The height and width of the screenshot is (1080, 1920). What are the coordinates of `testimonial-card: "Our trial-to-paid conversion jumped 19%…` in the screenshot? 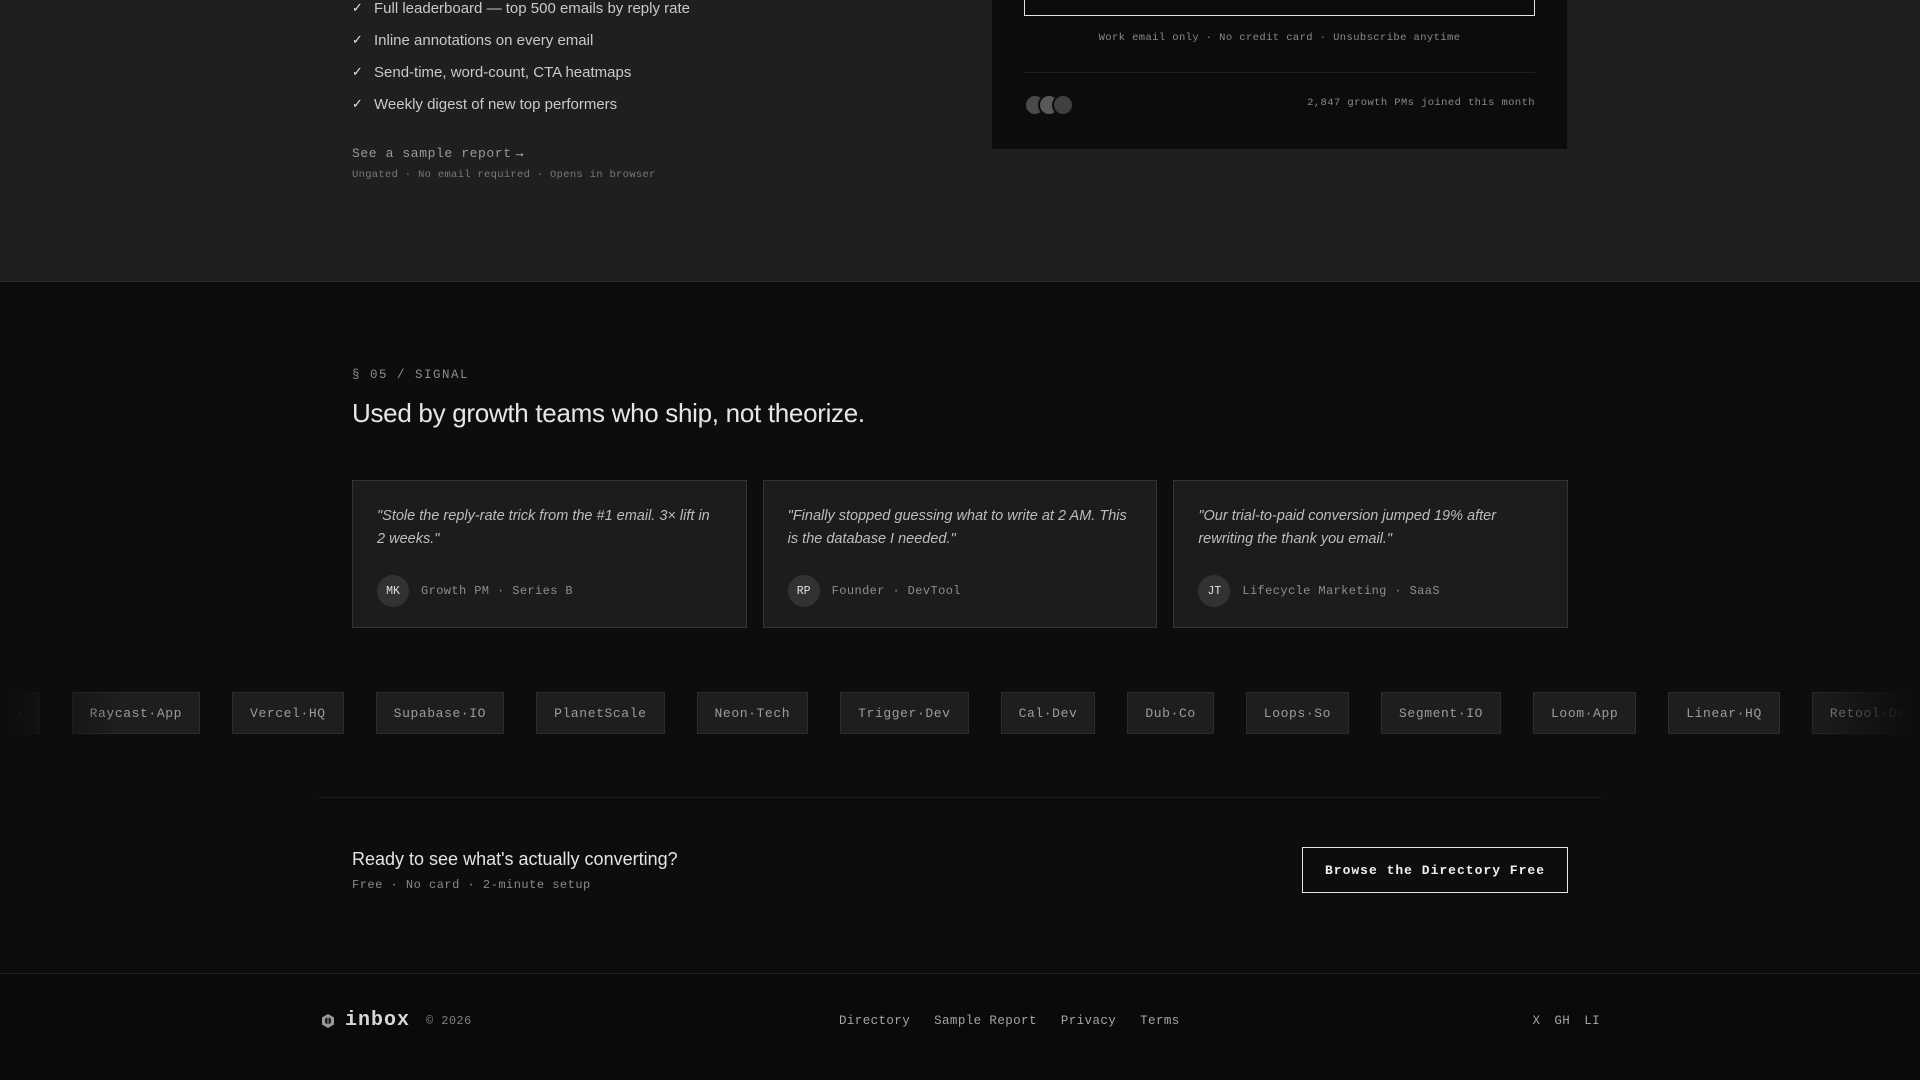 It's located at (1371, 554).